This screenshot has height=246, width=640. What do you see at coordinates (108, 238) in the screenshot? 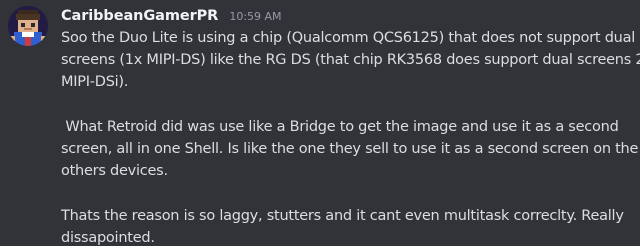
I see `message-line: dissapointed.` at bounding box center [108, 238].